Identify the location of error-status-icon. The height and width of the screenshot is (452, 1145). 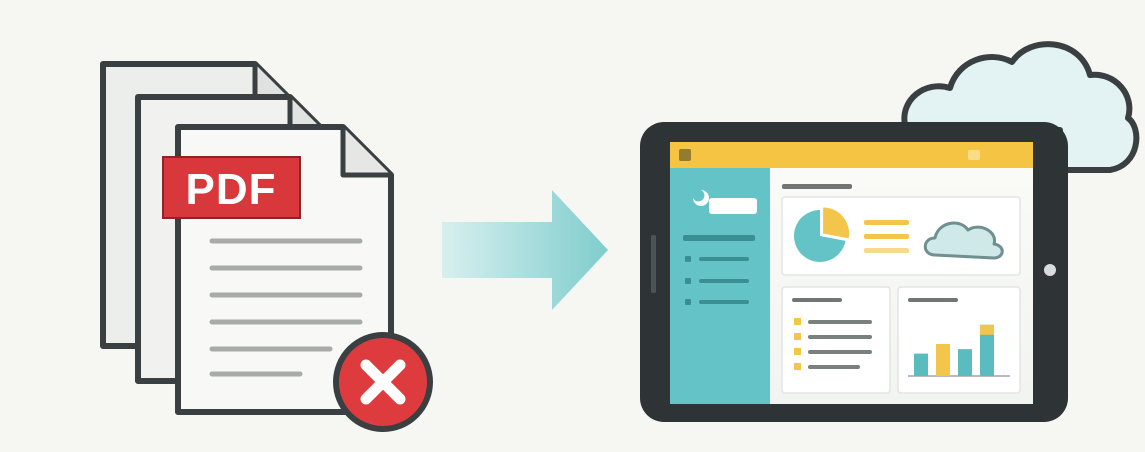
(383, 382).